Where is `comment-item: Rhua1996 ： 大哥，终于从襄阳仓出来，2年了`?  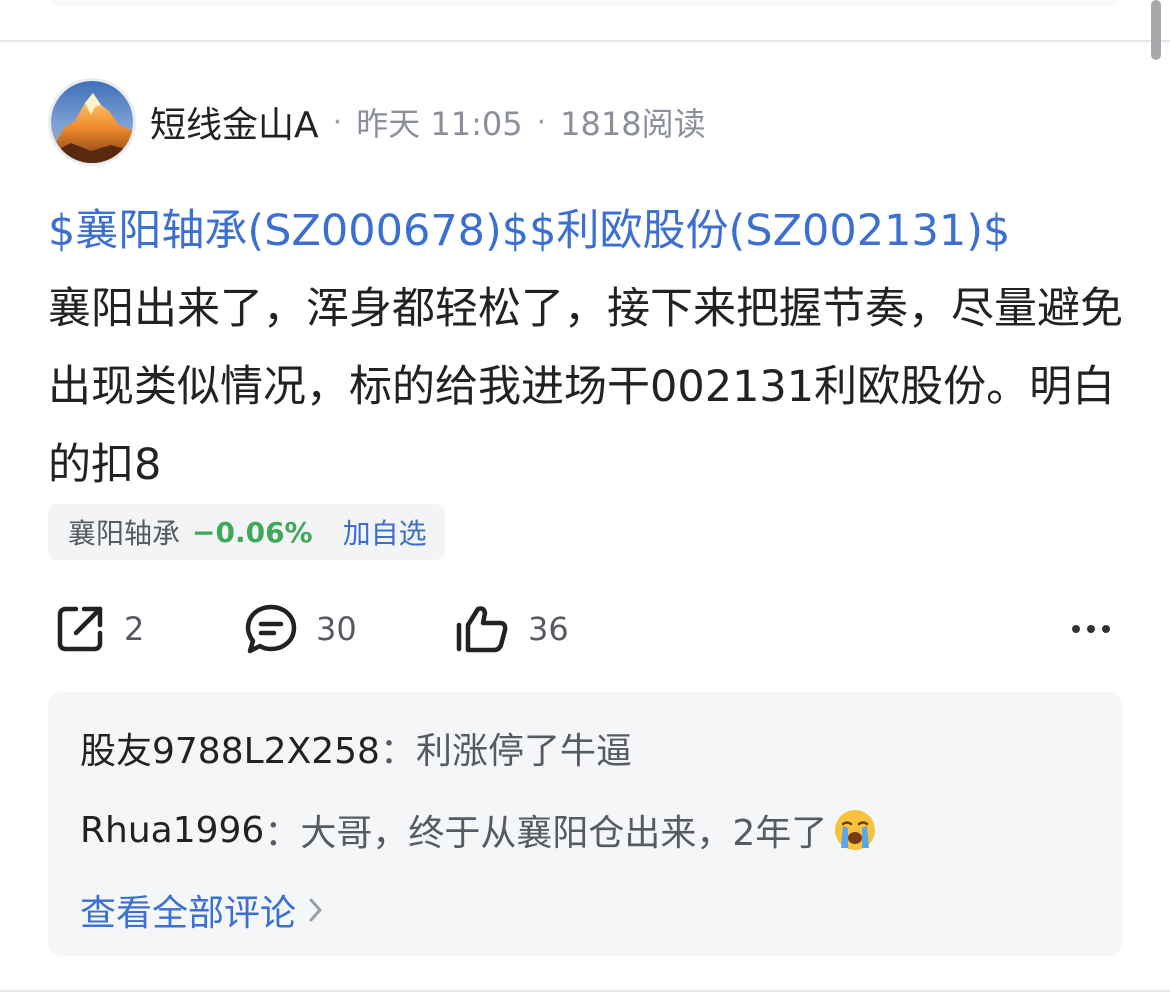 comment-item: Rhua1996 ： 大哥，终于从襄阳仓出来，2年了 is located at coordinates (478, 830).